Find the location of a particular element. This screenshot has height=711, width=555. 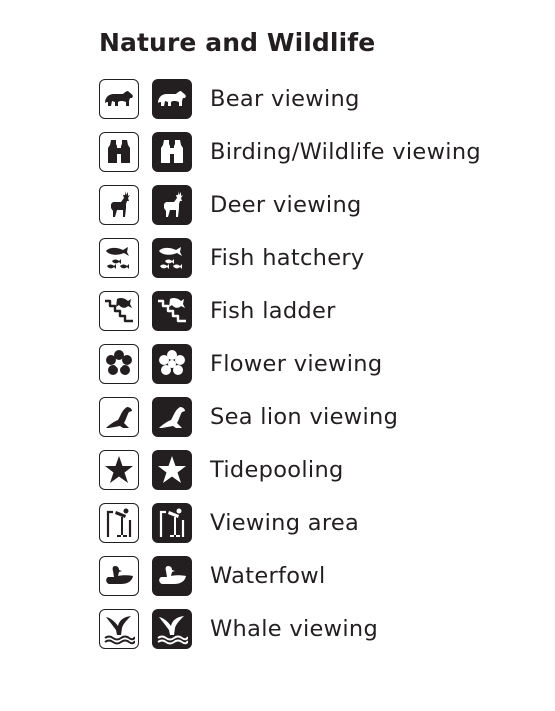

legend-label: Flower viewing is located at coordinates (296, 364).